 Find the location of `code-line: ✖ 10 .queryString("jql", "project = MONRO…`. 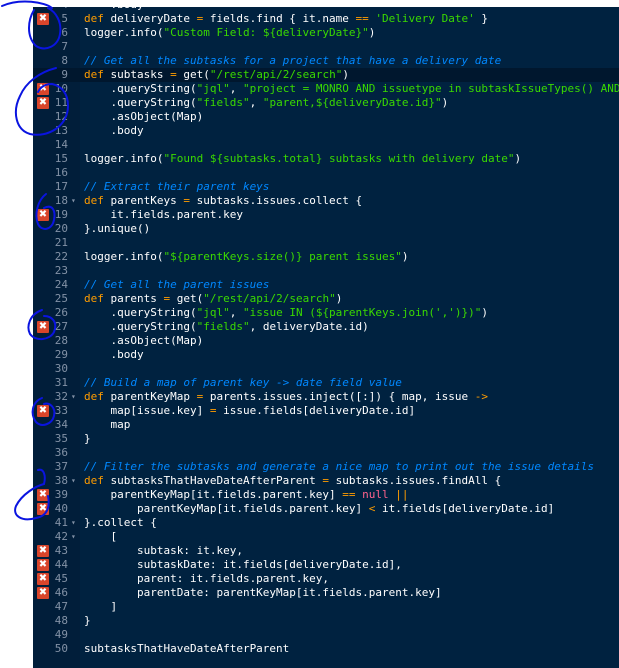

code-line: ✖ 10 .queryString("jql", "project = MONRO… is located at coordinates (326, 89).